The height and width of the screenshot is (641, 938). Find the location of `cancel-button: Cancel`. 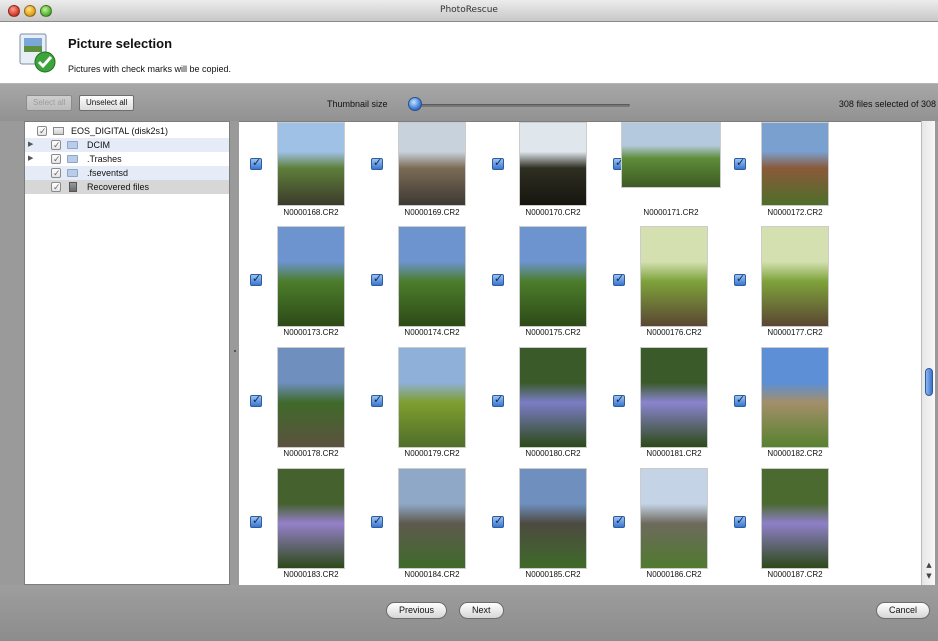

cancel-button: Cancel is located at coordinates (903, 610).